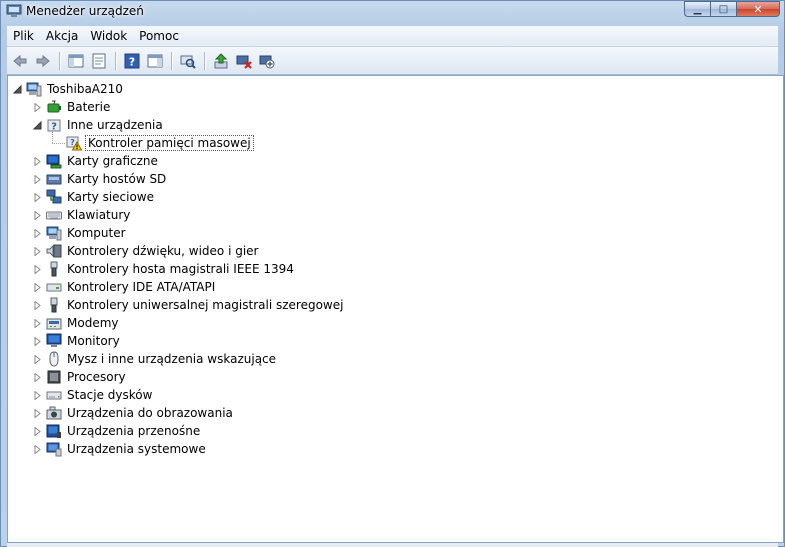 The image size is (785, 547). I want to click on tree-node-label: Procesory, so click(96, 377).